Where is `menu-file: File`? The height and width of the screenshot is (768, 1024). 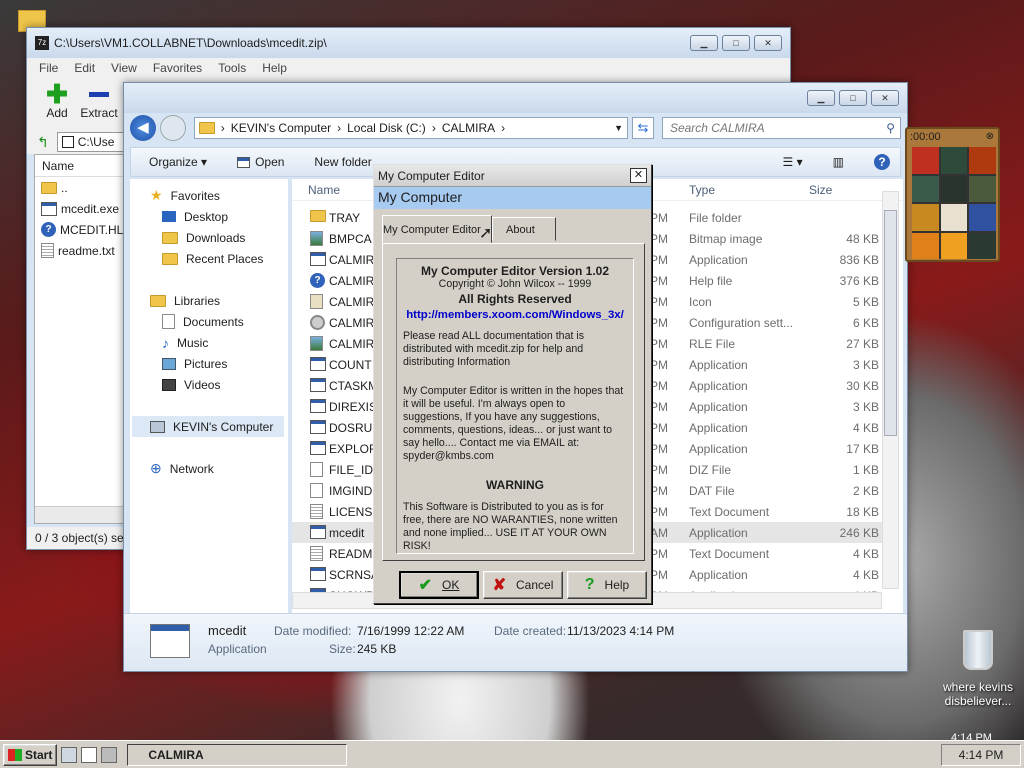
menu-file: File is located at coordinates (48, 68).